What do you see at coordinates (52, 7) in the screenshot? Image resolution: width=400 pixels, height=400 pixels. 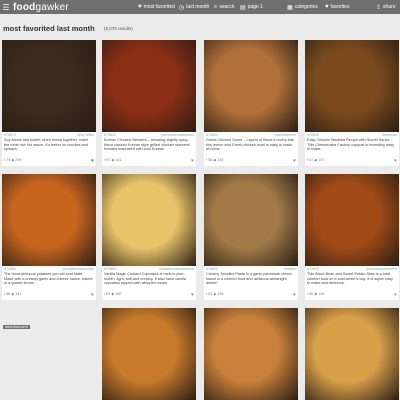 I see `logo-gawker: gawker` at bounding box center [52, 7].